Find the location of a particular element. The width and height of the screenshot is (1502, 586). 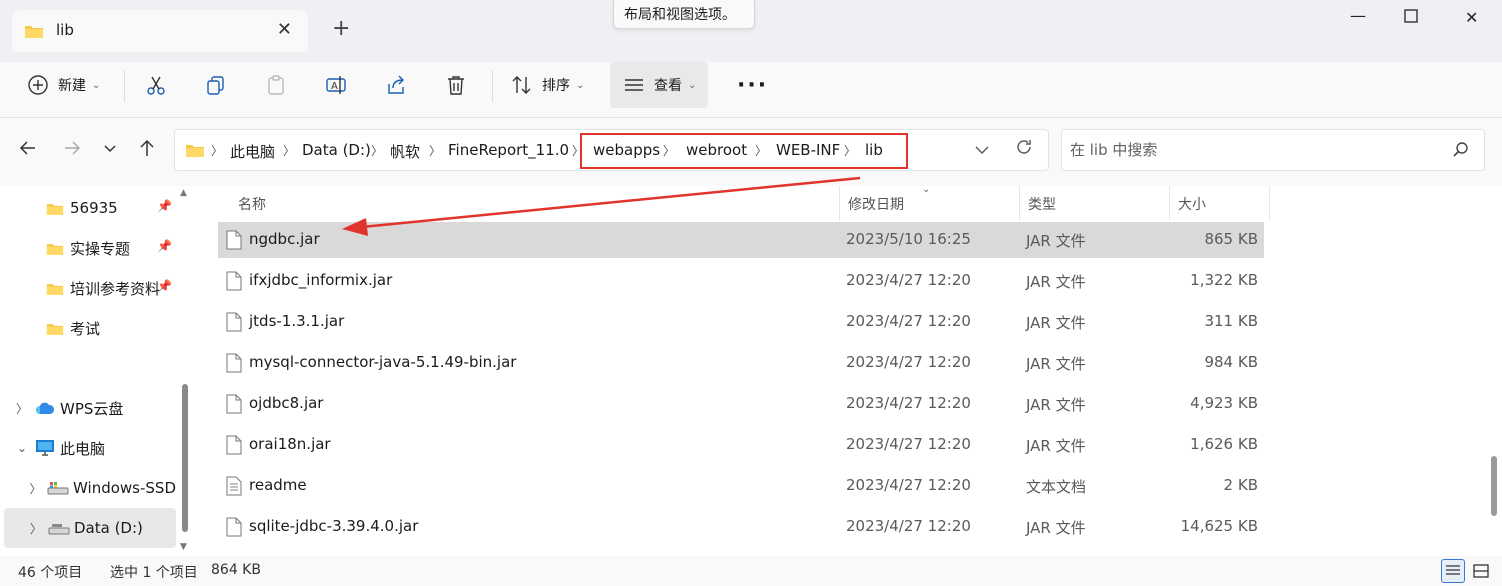

file-date: 2023/5/10 16:25 is located at coordinates (908, 239).